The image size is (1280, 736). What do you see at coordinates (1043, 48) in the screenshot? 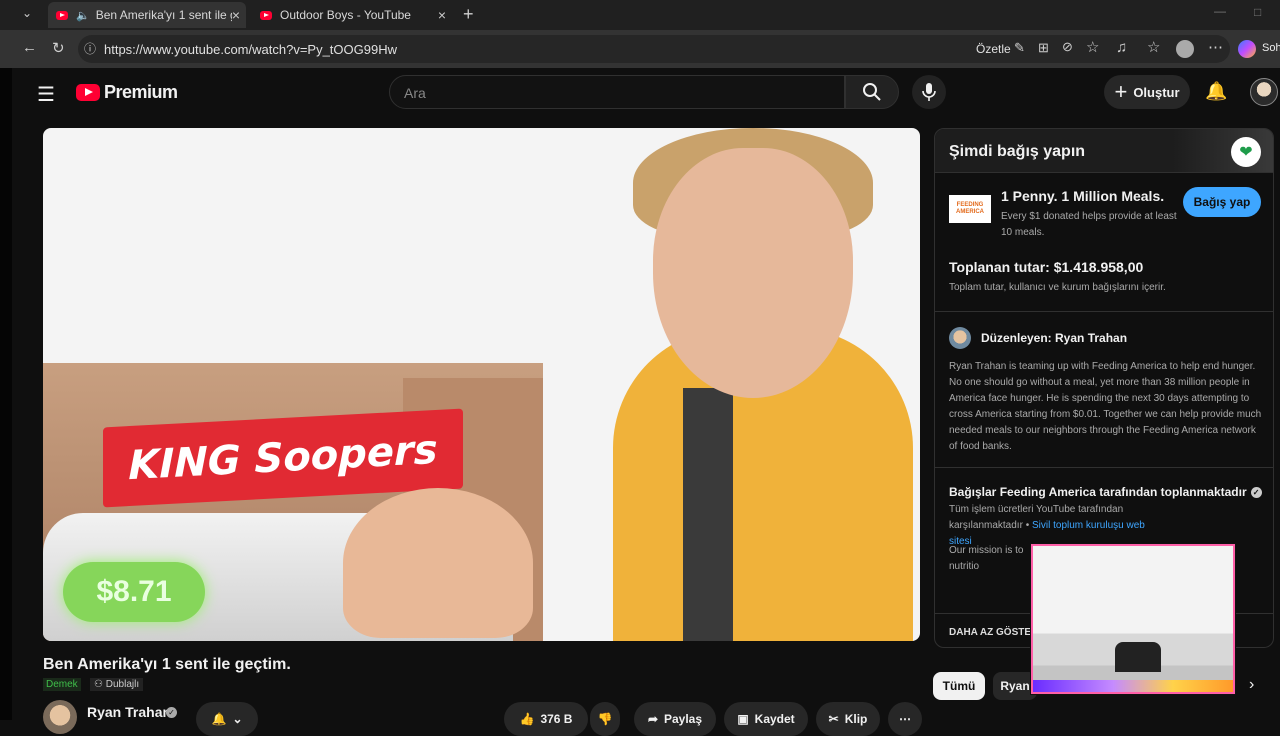
I see `grid-icon: ⊞` at bounding box center [1043, 48].